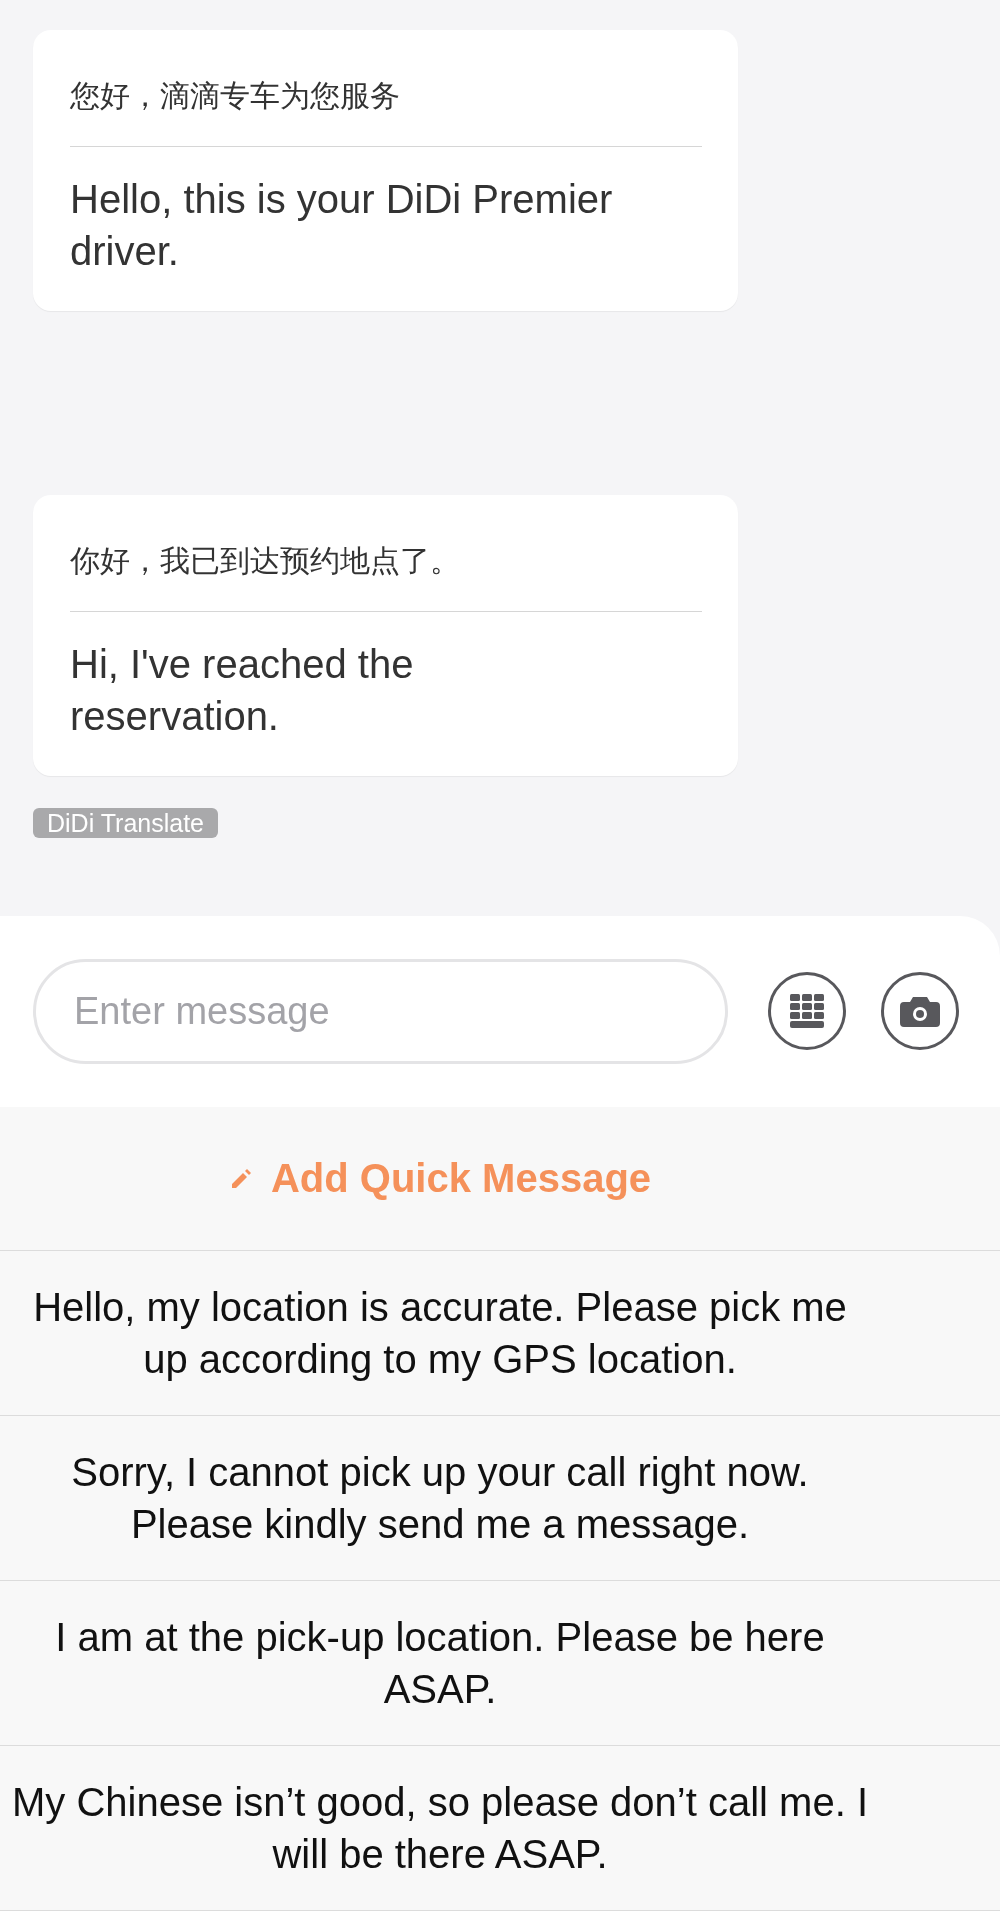 This screenshot has width=1000, height=1911. I want to click on keypad-icon, so click(807, 1011).